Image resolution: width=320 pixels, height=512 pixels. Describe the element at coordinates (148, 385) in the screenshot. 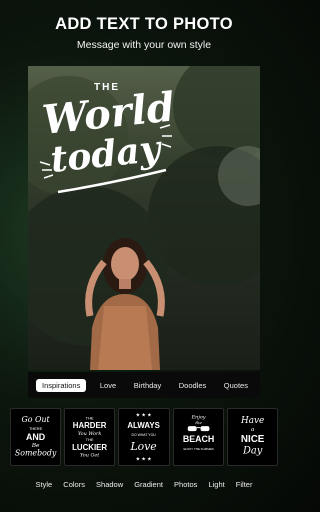

I see `tab-birthday: Birthday` at that location.